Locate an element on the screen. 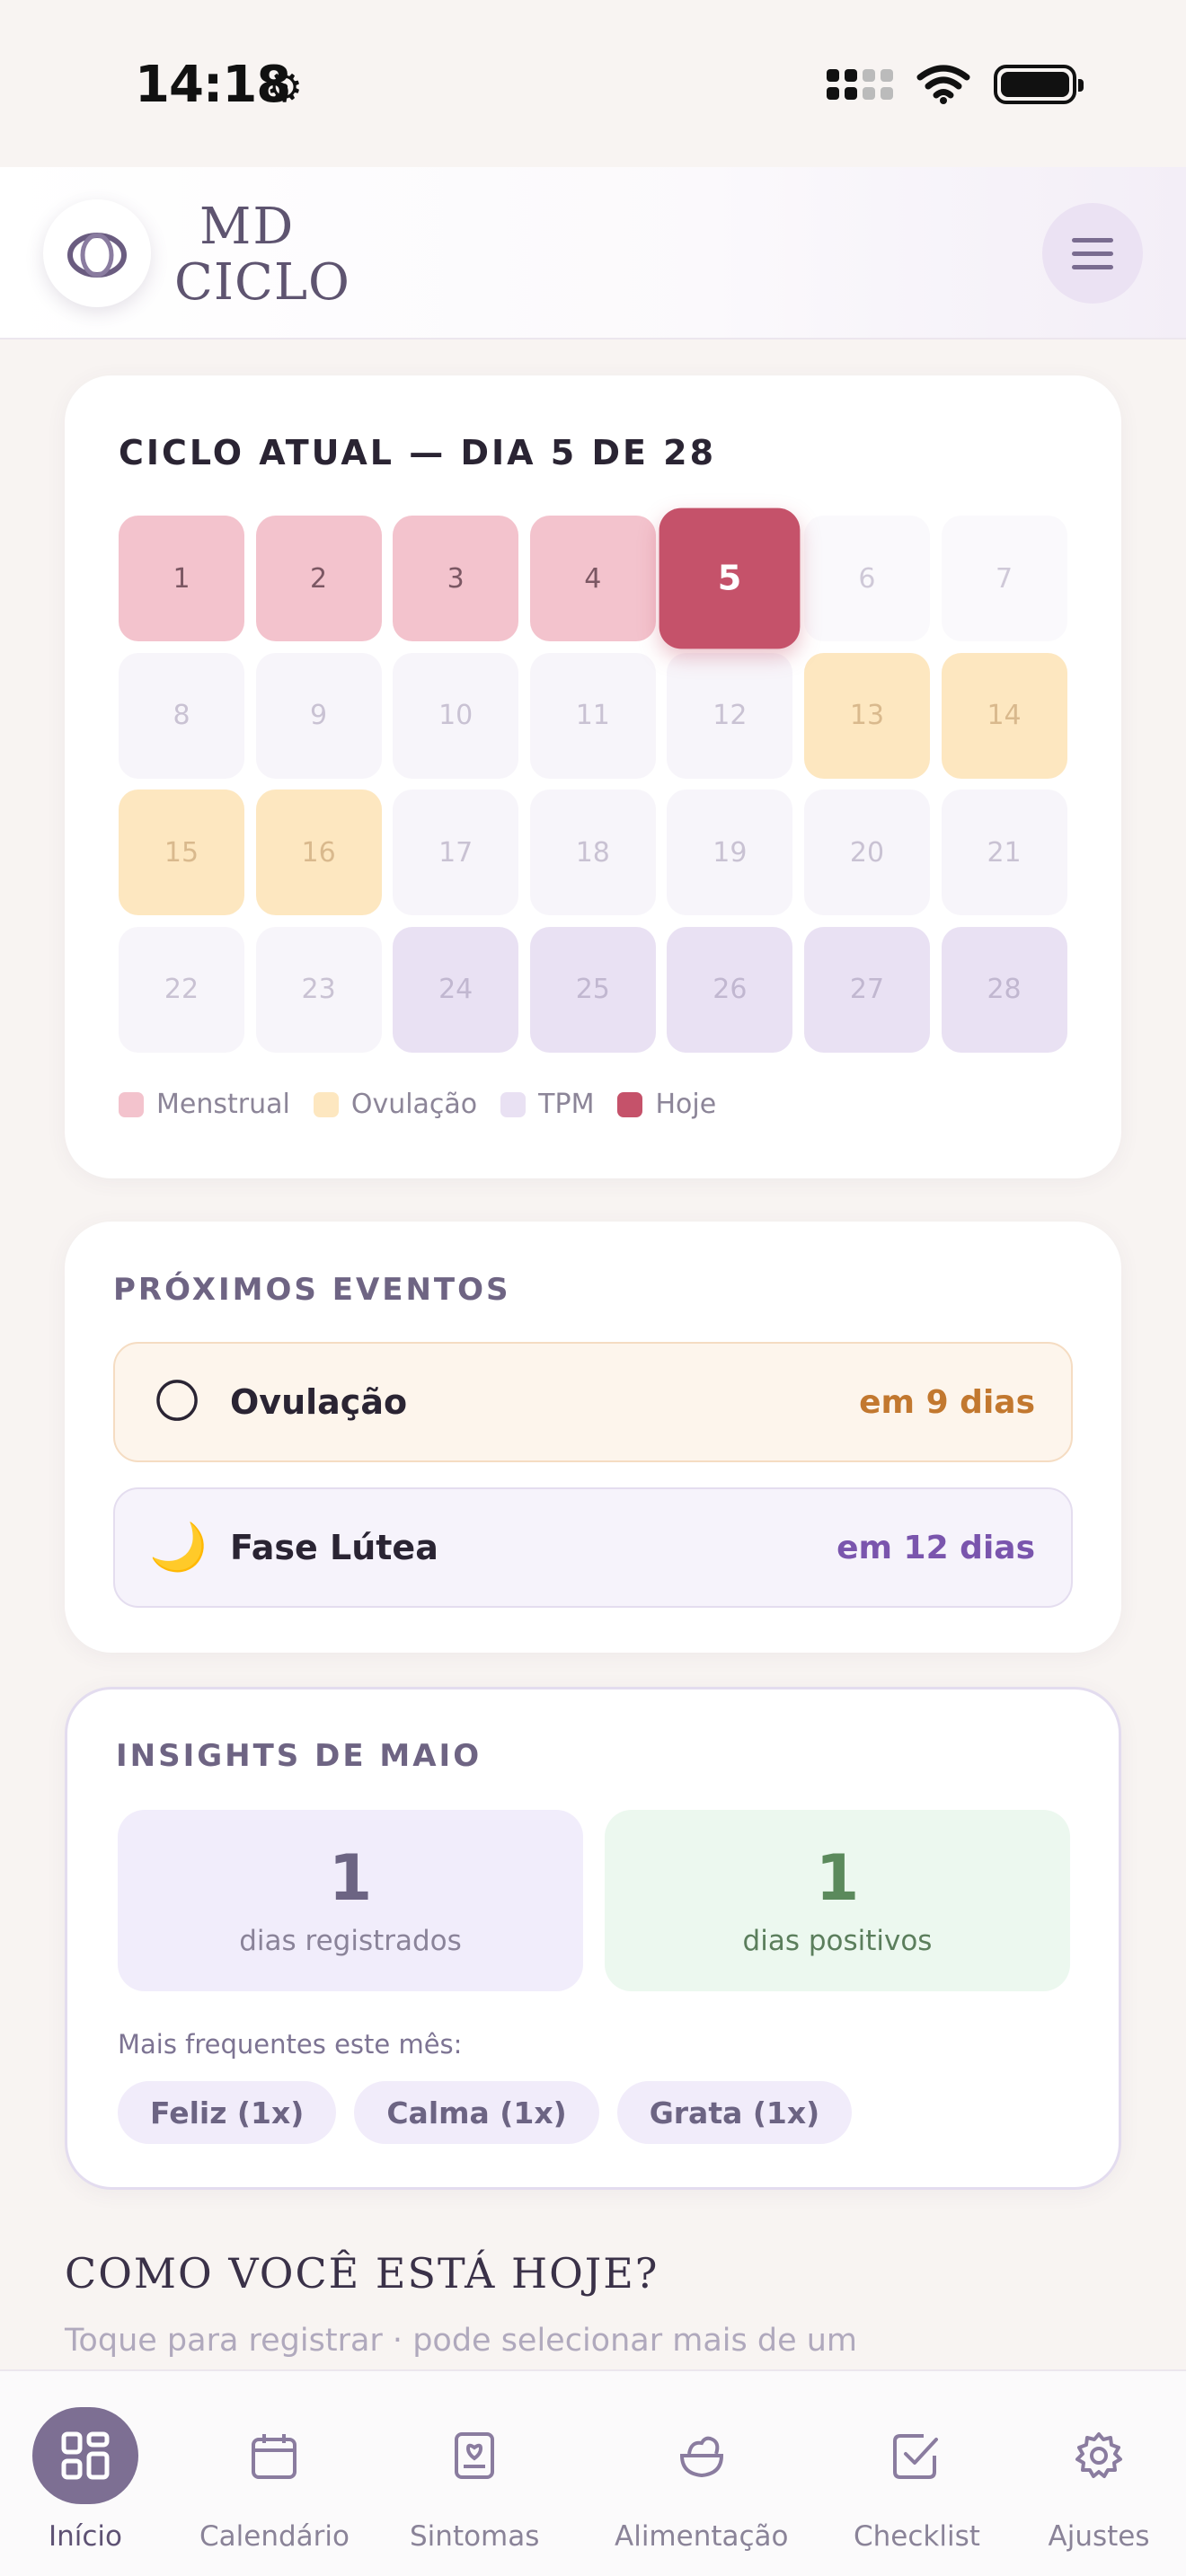  event-luteal-phase: 🌙 Fase Lútea em 12 dias is located at coordinates (593, 1547).